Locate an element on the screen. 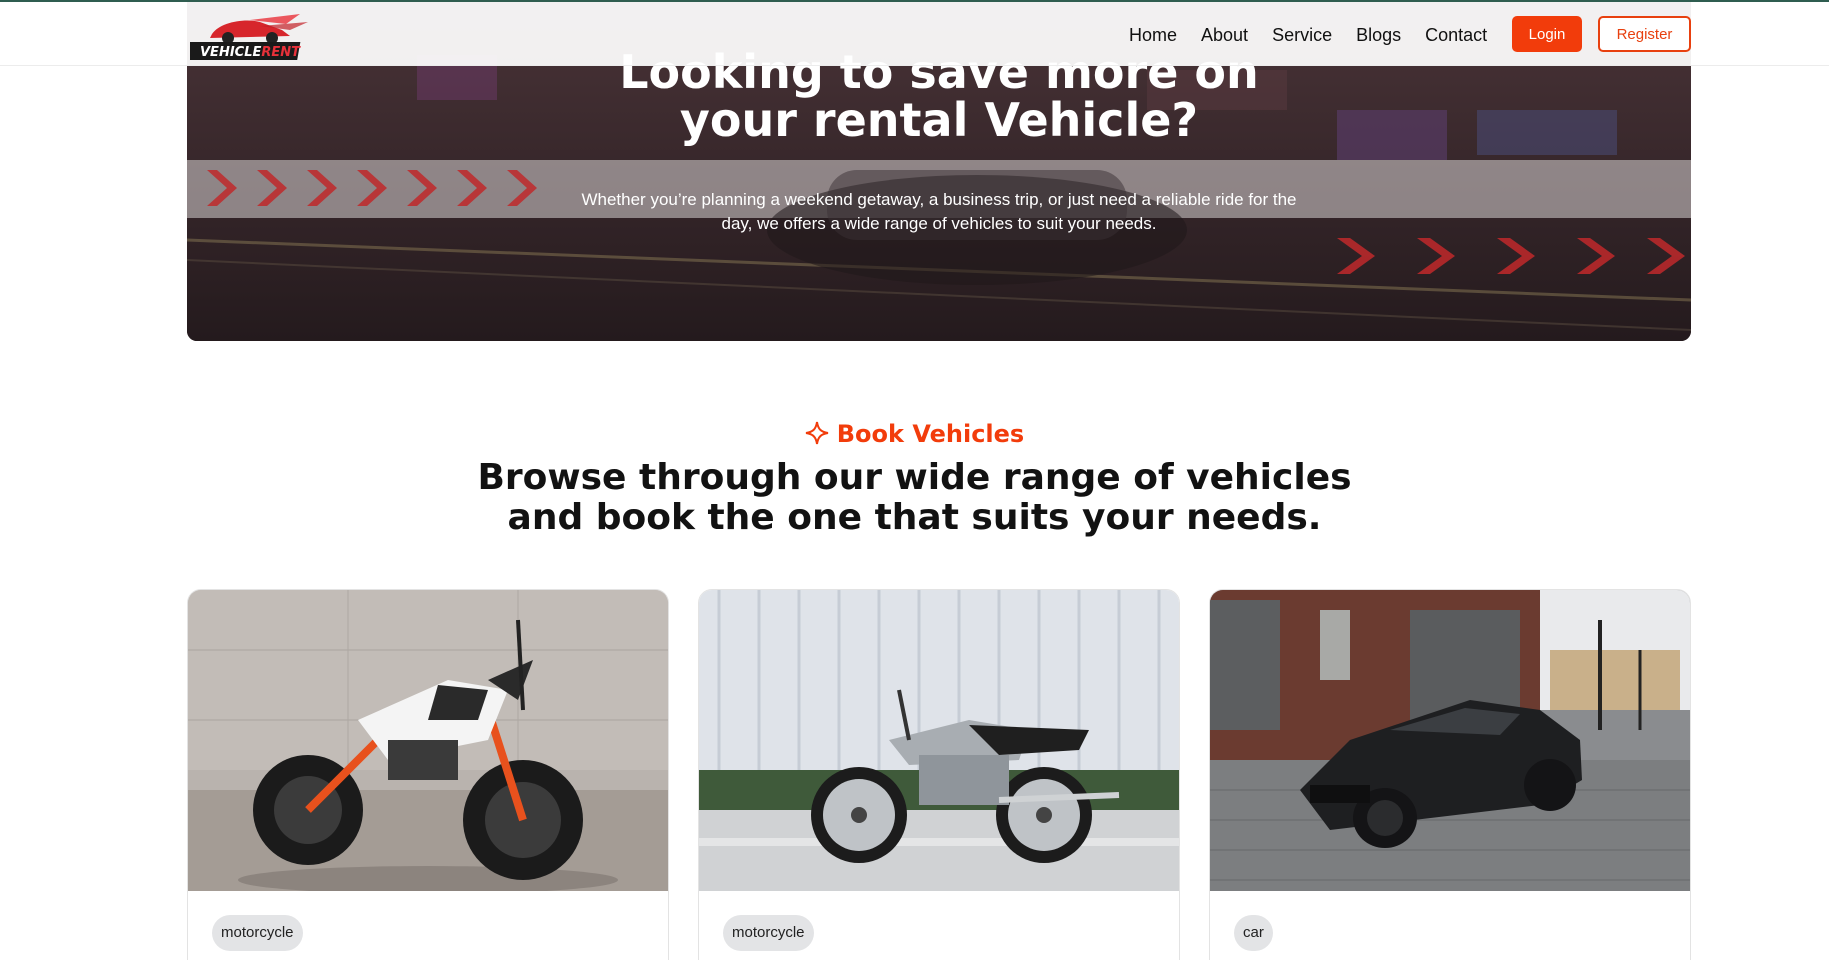  nav-link-service: Service is located at coordinates (1302, 35).